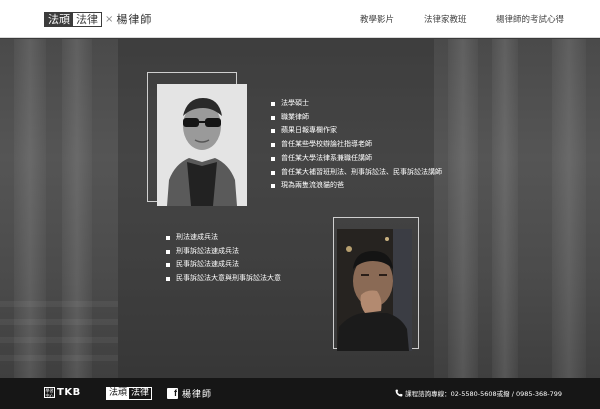 Image resolution: width=600 pixels, height=409 pixels. I want to click on list-item: 曾任某大補習班刑法、刑事訴訟法、民事訴訟法講師, so click(356, 173).